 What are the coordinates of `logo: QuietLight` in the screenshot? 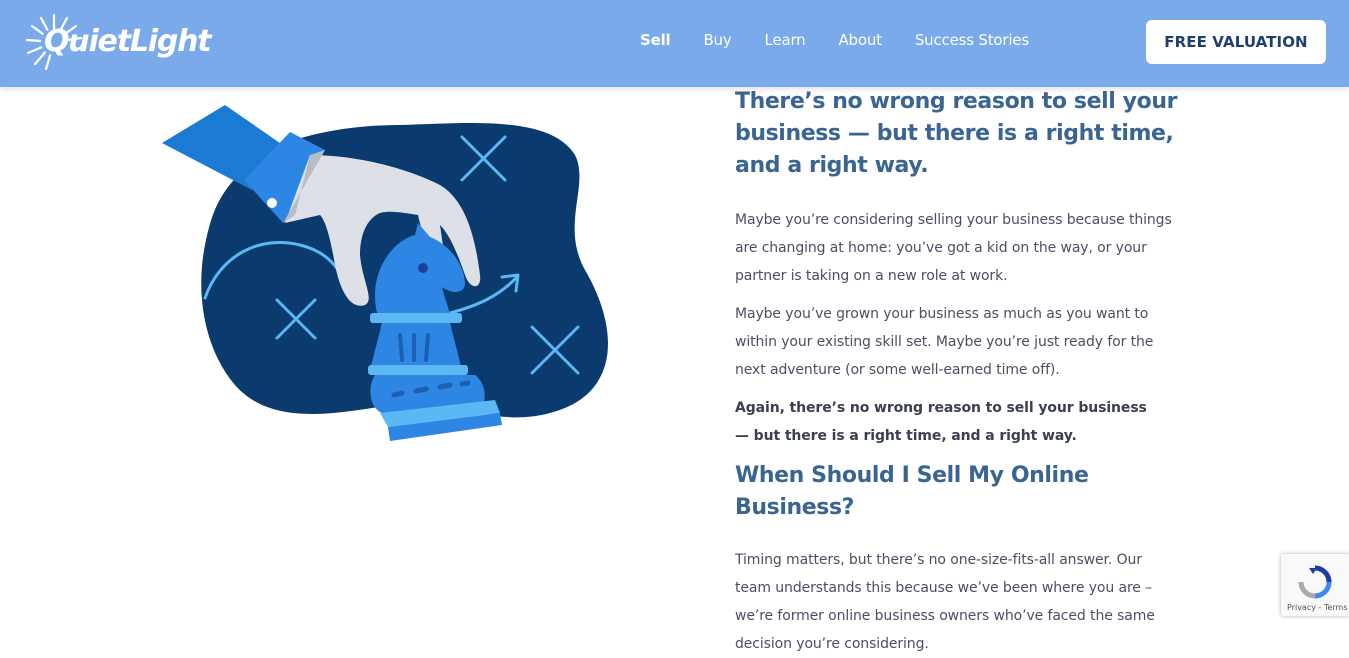 It's located at (119, 43).